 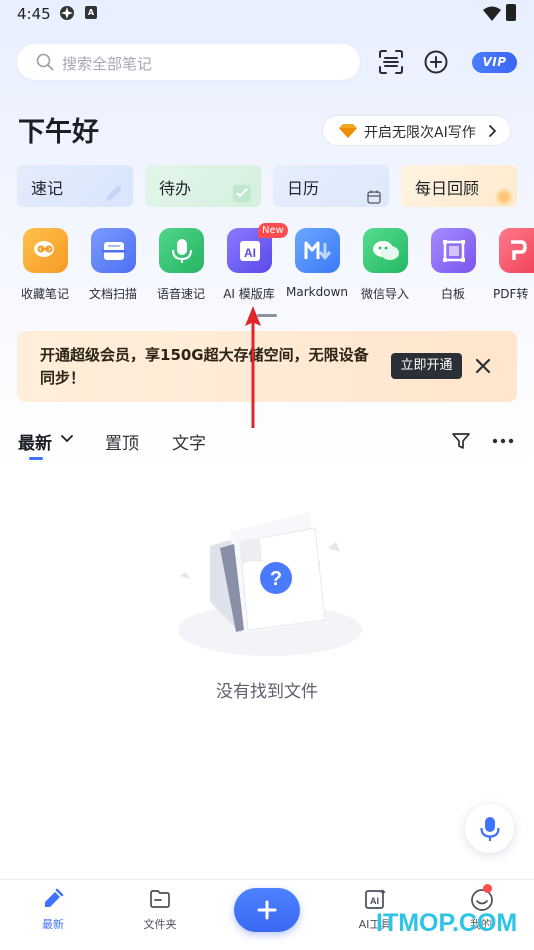 I want to click on promo-banner: 开通超级会员，享150G超大存储空间，无限设备同步！ 立即开通, so click(x=267, y=366).